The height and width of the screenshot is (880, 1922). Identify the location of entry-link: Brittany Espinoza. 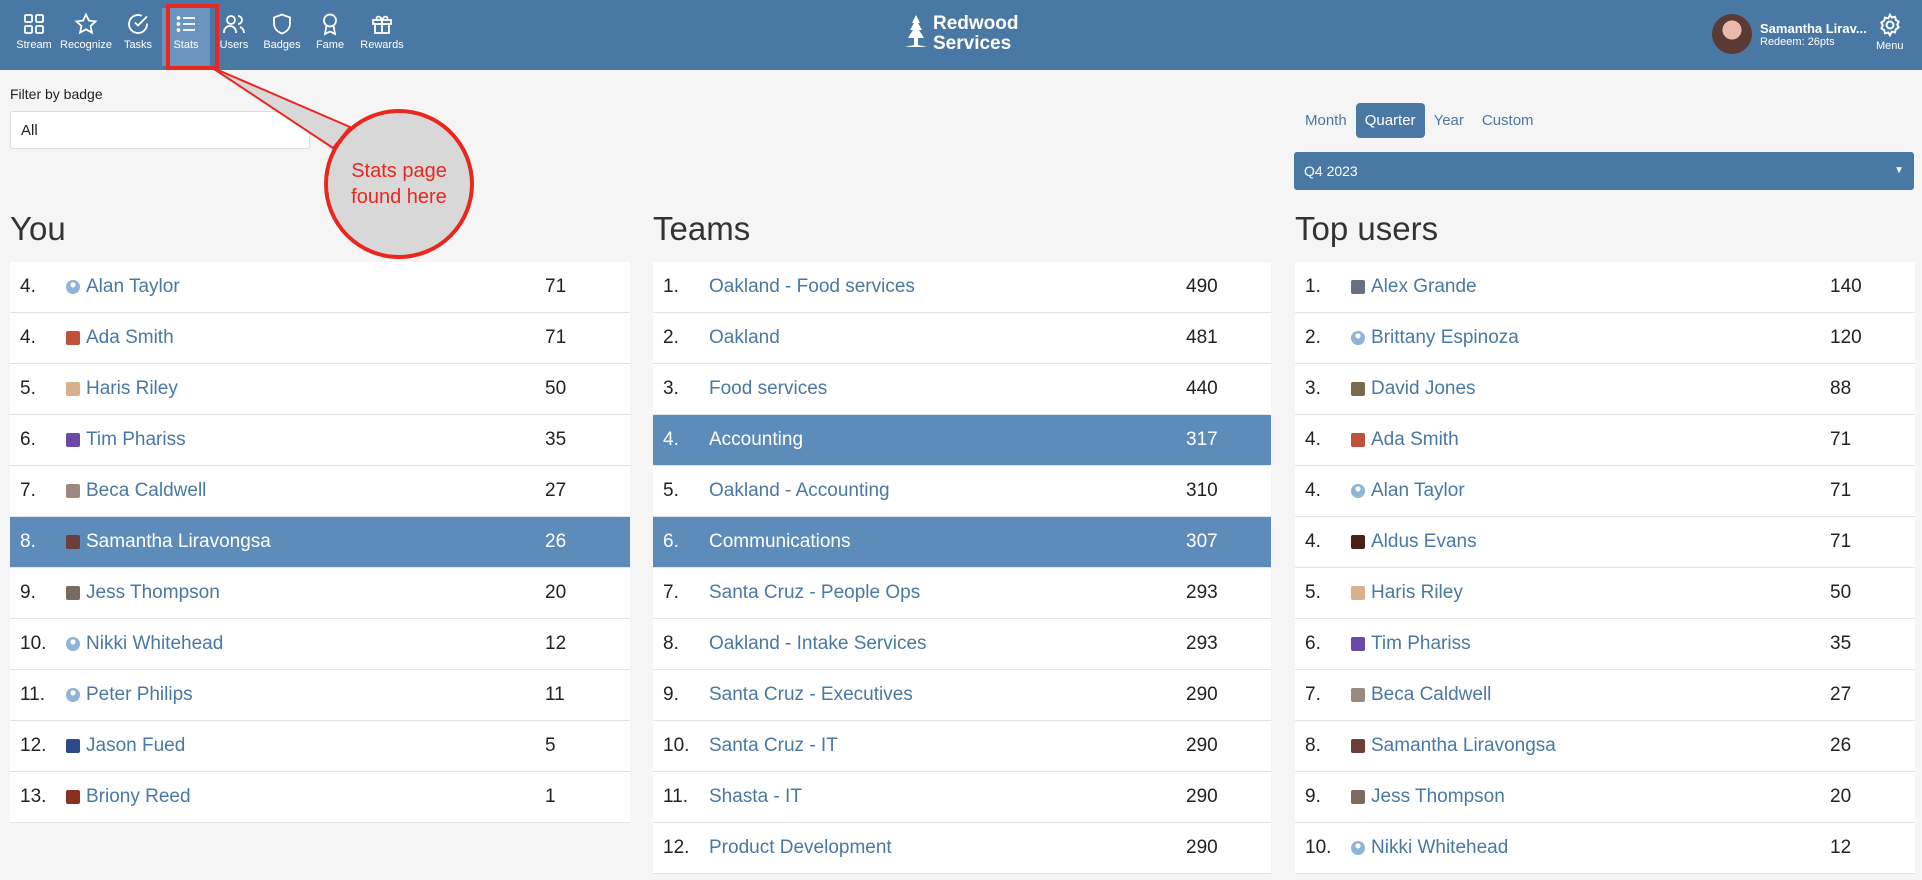
(1587, 338).